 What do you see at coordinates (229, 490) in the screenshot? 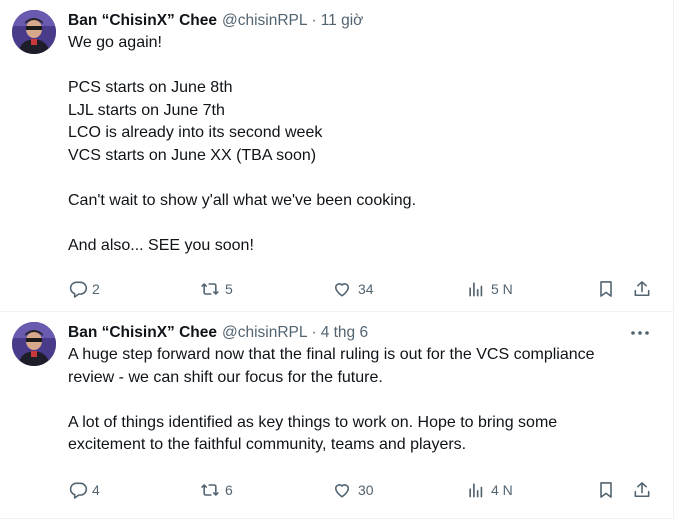
I see `repost-count: 6` at bounding box center [229, 490].